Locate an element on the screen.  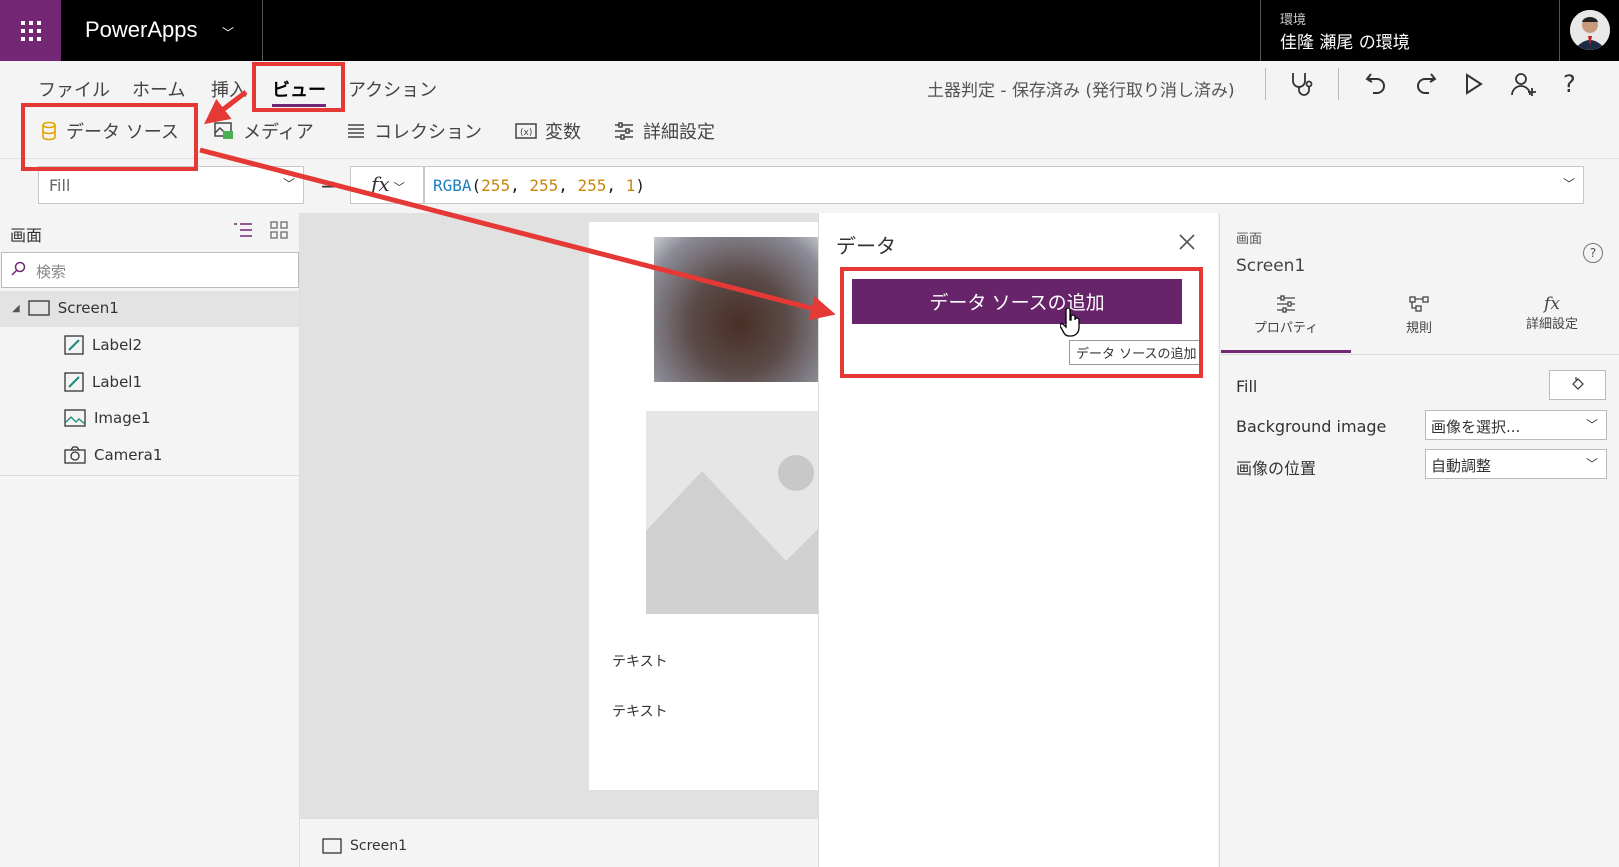
collections-button: コレクション is located at coordinates (414, 131).